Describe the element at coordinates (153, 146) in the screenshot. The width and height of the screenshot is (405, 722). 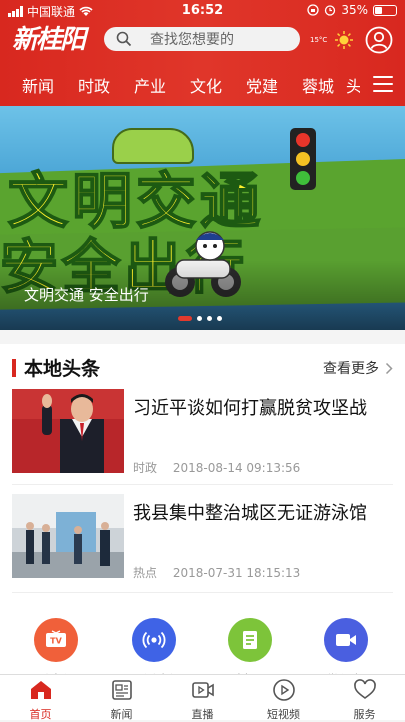
I see `car-illustration` at that location.